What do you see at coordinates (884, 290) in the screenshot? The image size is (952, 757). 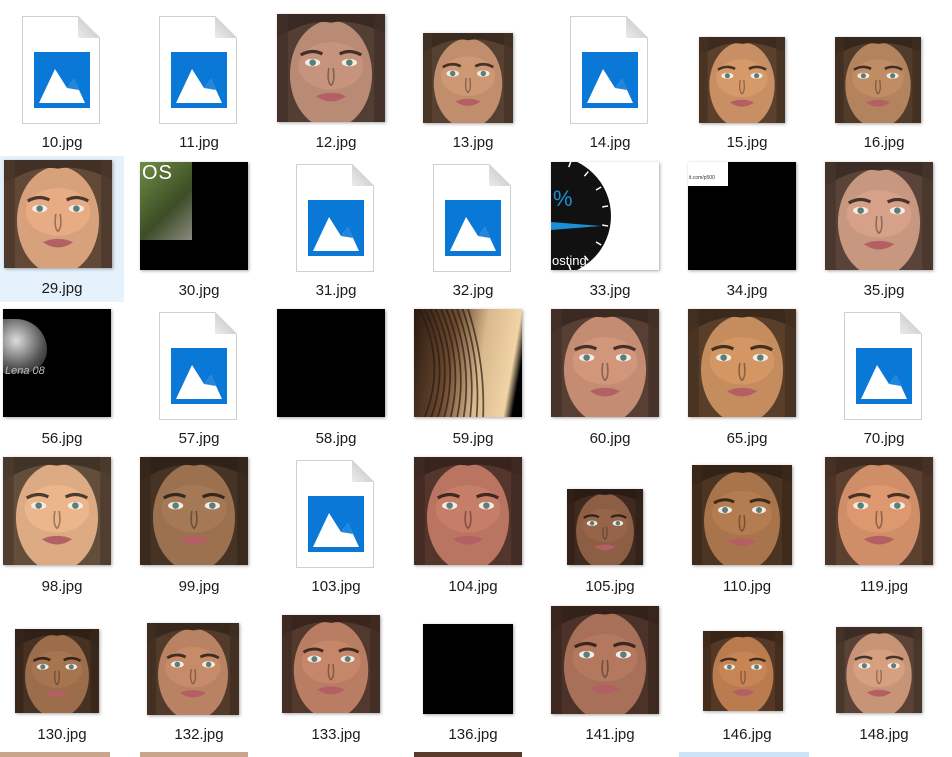 I see `file-name-label: 35.jpg` at bounding box center [884, 290].